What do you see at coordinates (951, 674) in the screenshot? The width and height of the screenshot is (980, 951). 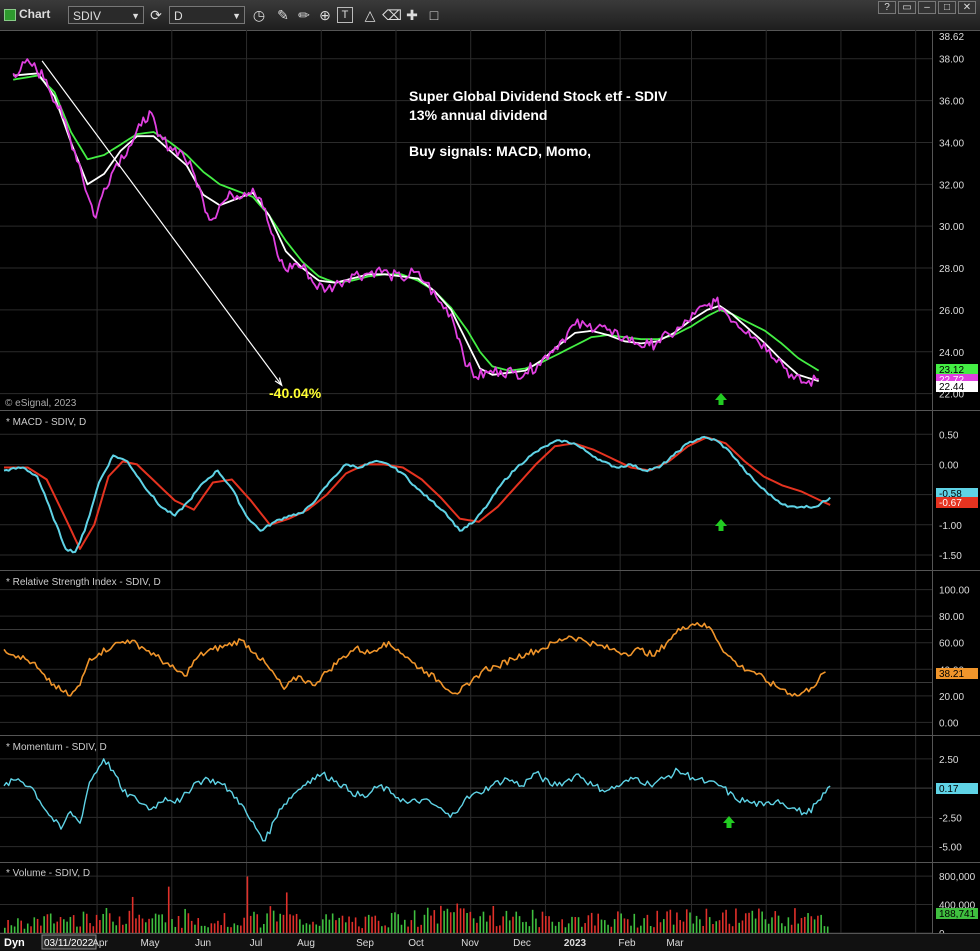 I see `last-value-label: 38.21` at bounding box center [951, 674].